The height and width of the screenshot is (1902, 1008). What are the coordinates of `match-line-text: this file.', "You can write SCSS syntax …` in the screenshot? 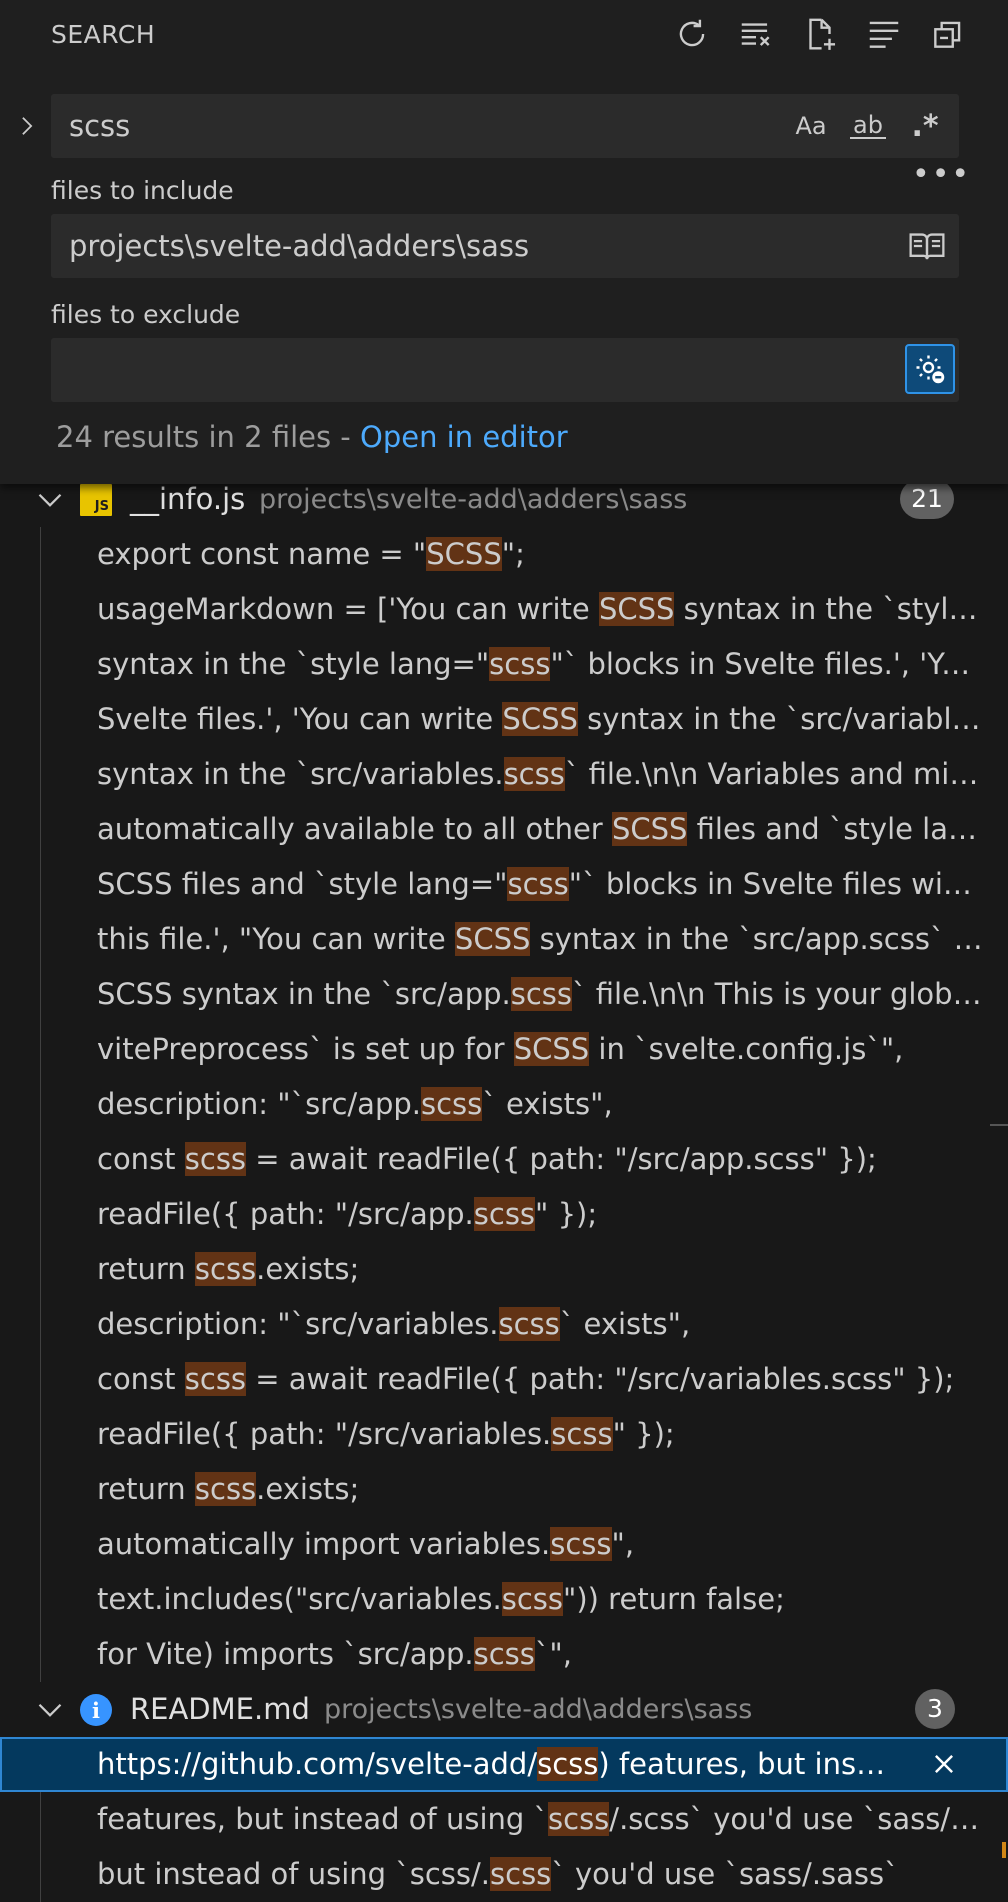 It's located at (540, 939).